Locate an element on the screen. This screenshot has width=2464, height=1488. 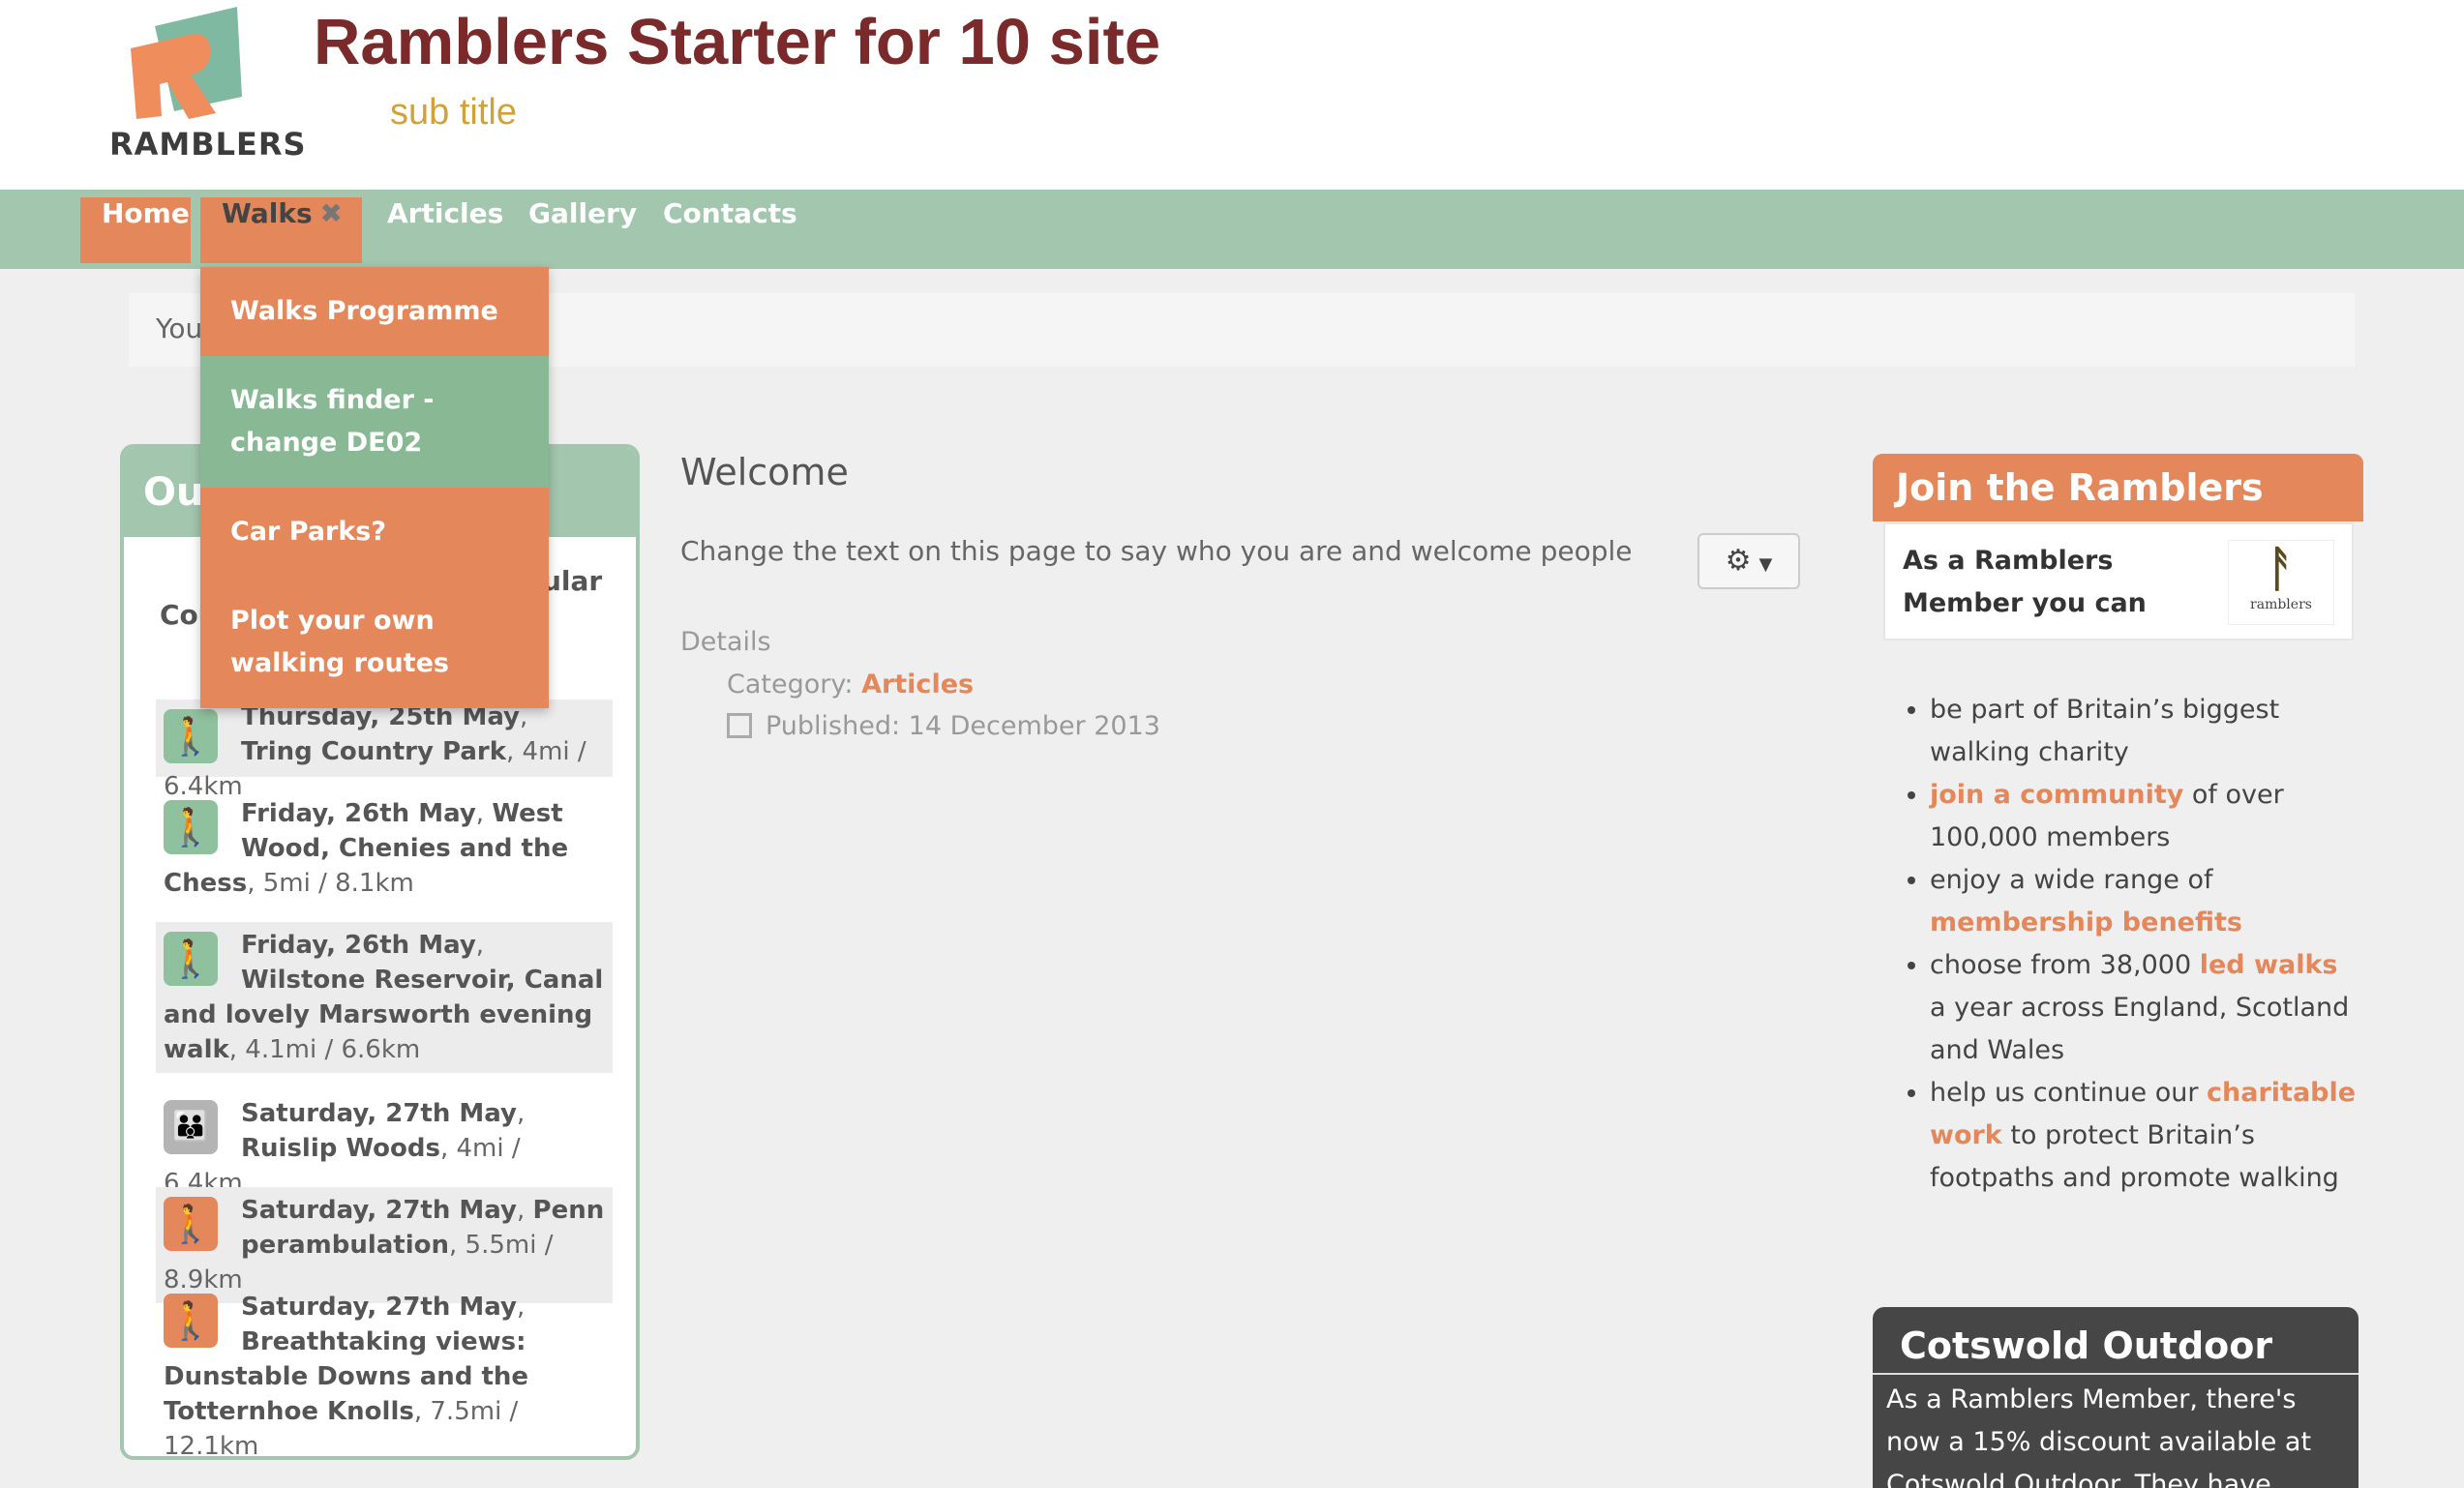
nav-articles: Articles is located at coordinates (445, 230).